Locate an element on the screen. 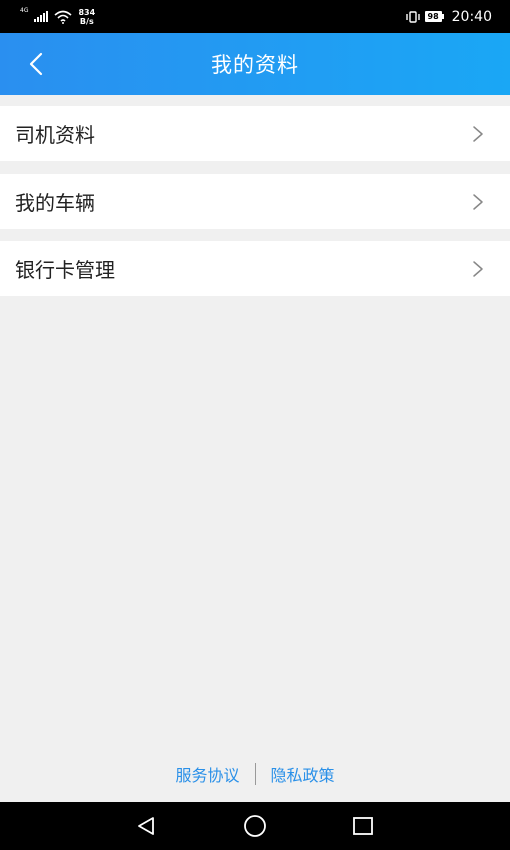 The image size is (510, 850). nav-home-button is located at coordinates (255, 826).